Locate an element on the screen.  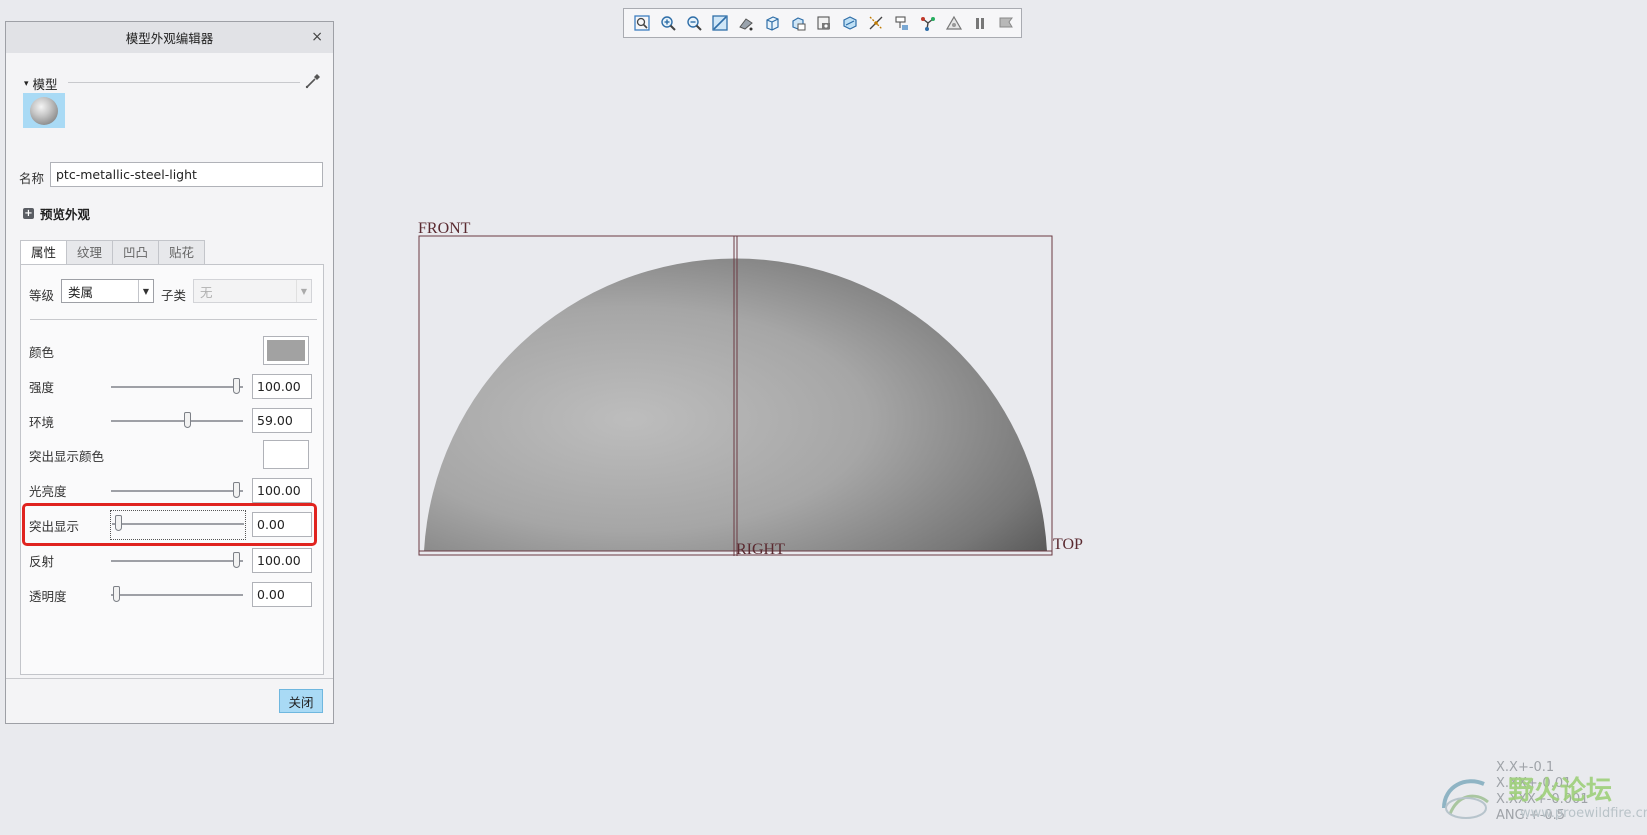
watermark-title: 野火论坛 is located at coordinates (1560, 791).